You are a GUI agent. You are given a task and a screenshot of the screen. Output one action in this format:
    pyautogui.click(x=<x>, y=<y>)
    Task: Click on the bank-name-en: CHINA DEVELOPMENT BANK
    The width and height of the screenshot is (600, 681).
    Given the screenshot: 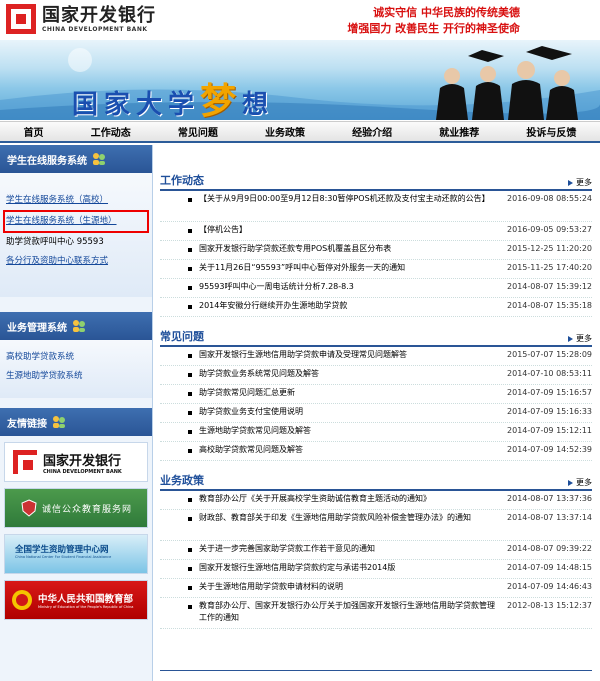 What is the action you would take?
    pyautogui.click(x=95, y=29)
    